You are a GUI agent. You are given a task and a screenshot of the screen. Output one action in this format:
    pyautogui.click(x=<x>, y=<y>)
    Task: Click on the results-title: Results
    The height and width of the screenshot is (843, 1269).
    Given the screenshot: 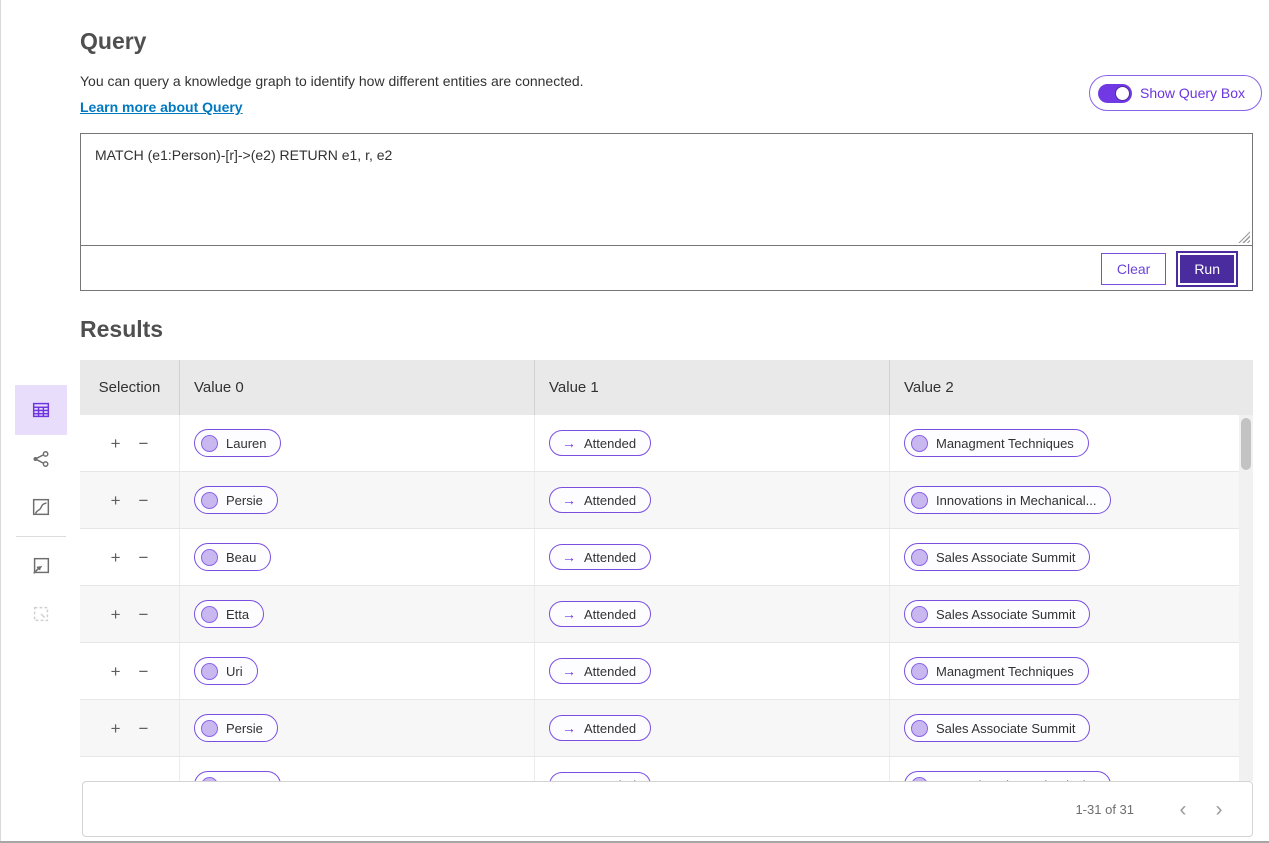 What is the action you would take?
    pyautogui.click(x=122, y=329)
    